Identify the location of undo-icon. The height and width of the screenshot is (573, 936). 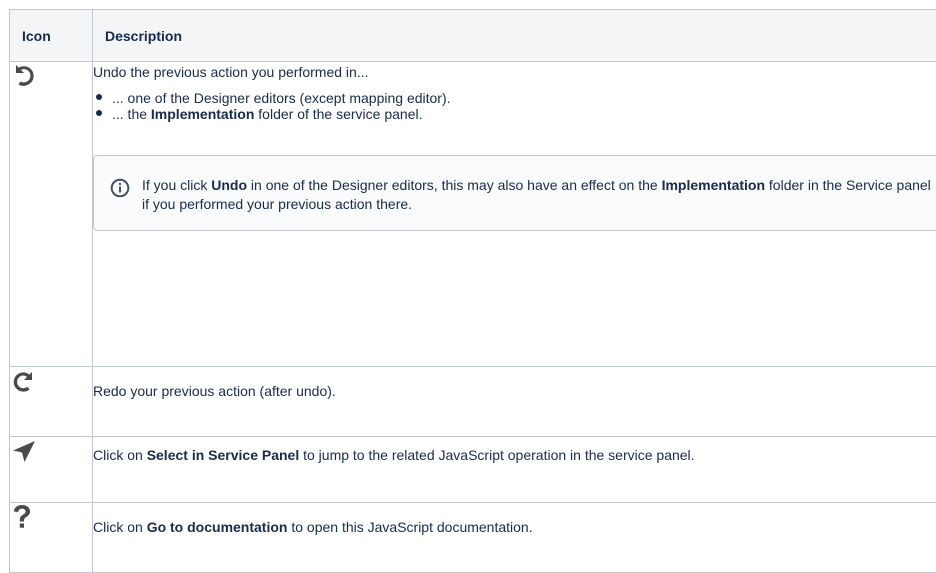
(51, 75).